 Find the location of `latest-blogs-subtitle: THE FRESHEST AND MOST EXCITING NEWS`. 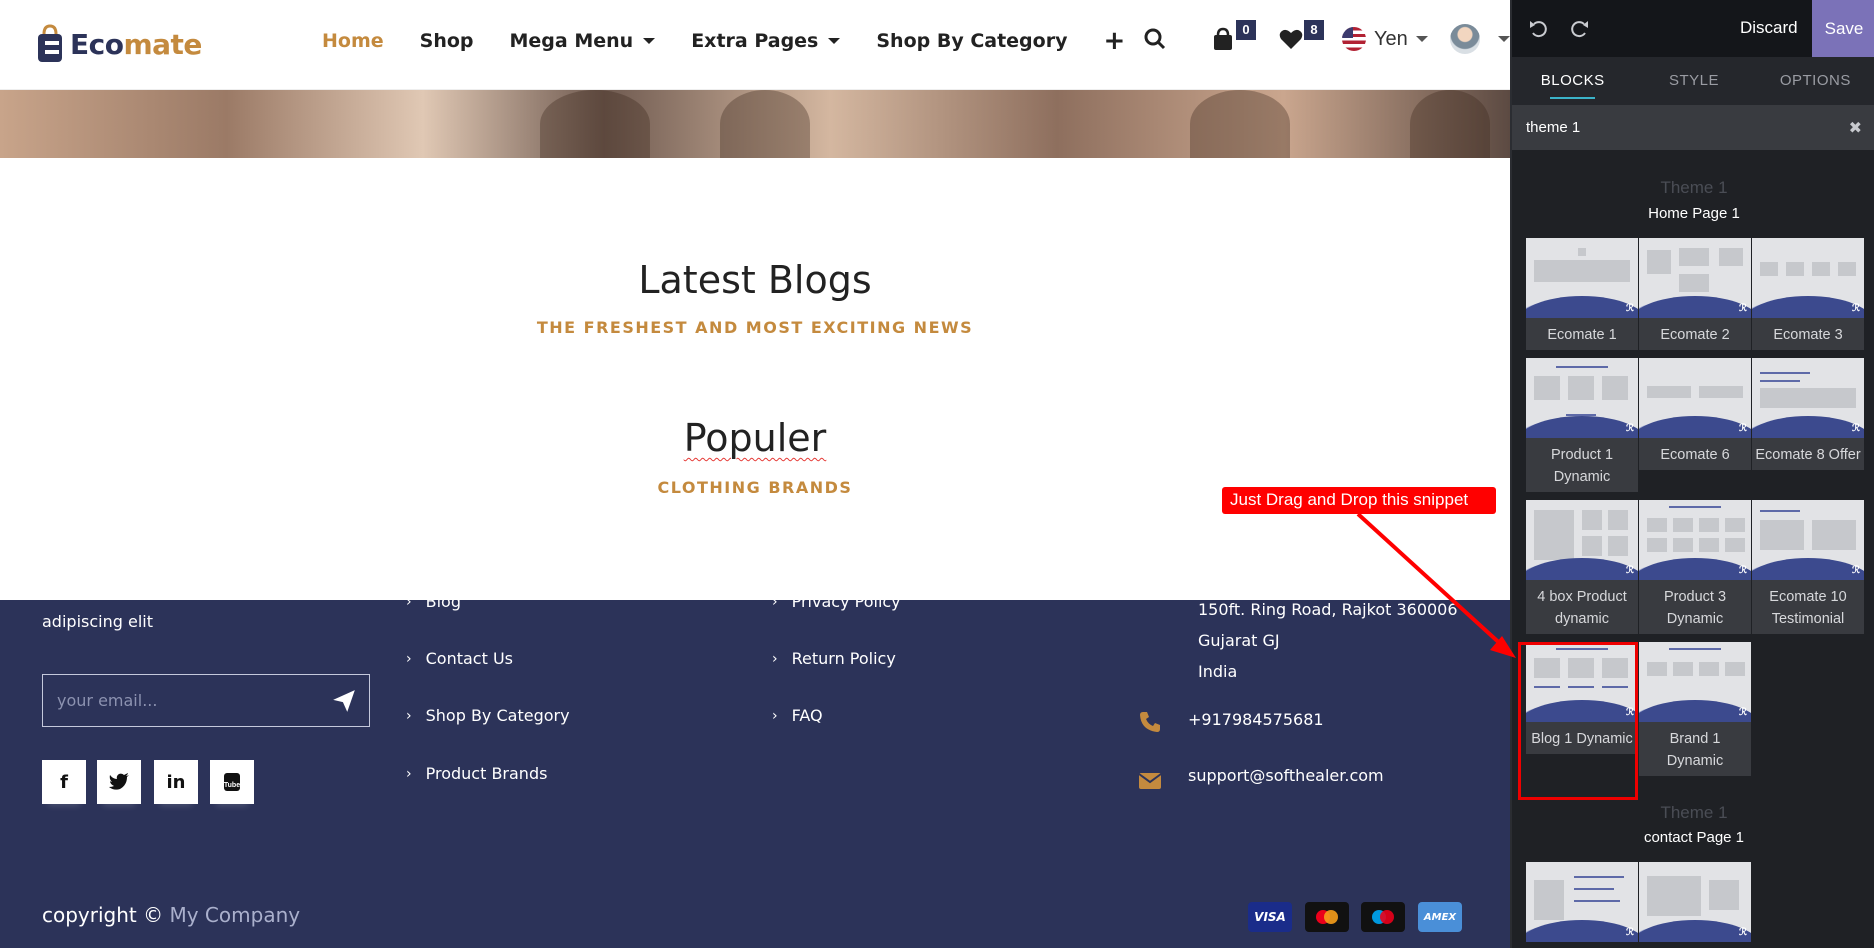

latest-blogs-subtitle: THE FRESHEST AND MOST EXCITING NEWS is located at coordinates (755, 327).